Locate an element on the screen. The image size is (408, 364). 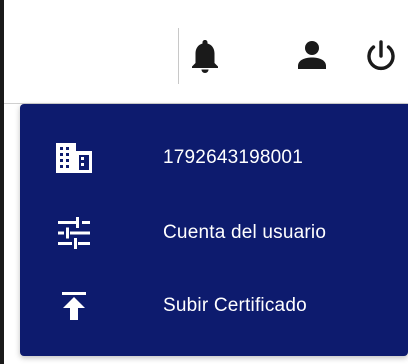
menu-item-label: Cuenta del usuario is located at coordinates (245, 232).